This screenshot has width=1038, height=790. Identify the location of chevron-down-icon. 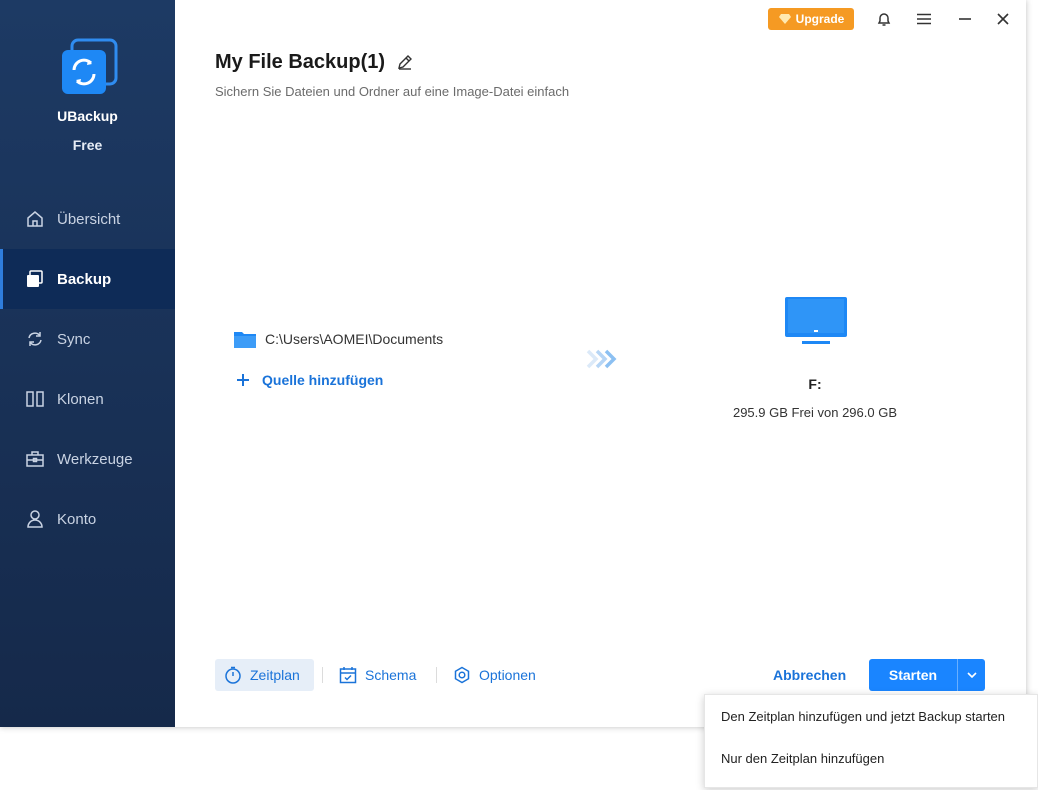
(971, 675).